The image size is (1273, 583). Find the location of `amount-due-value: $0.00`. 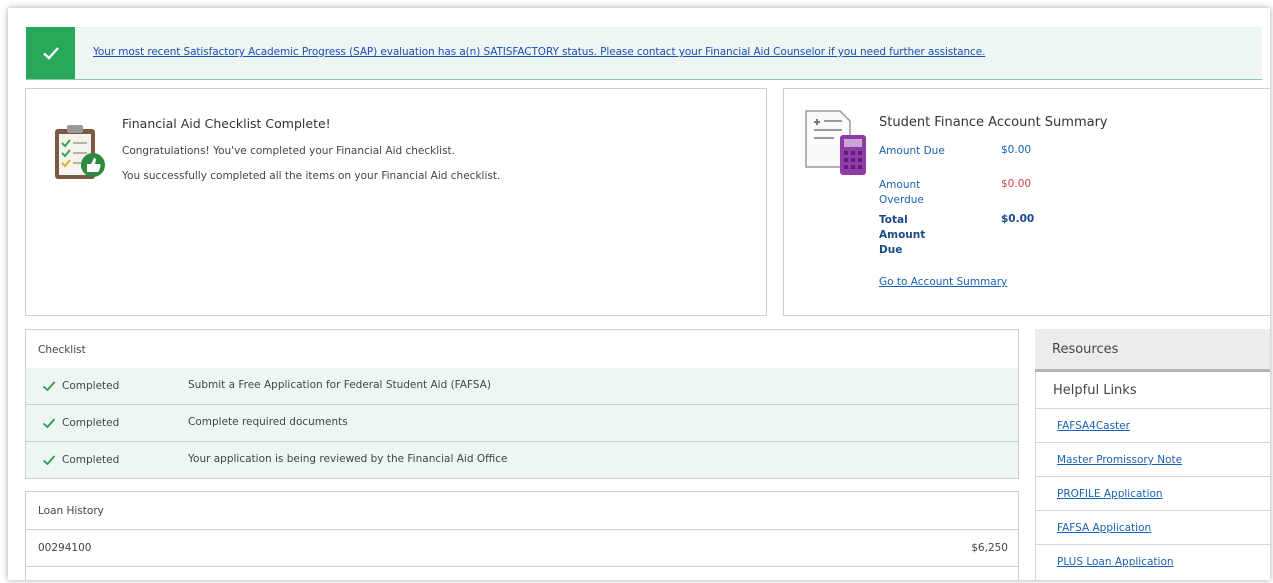

amount-due-value: $0.00 is located at coordinates (1016, 150).